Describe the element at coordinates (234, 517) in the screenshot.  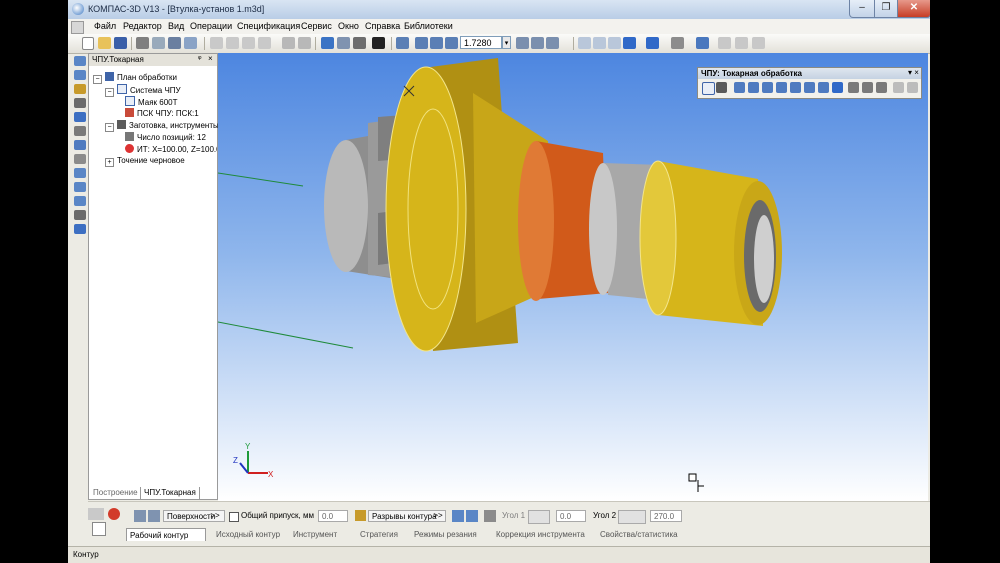
I see `allowance-checkbox` at that location.